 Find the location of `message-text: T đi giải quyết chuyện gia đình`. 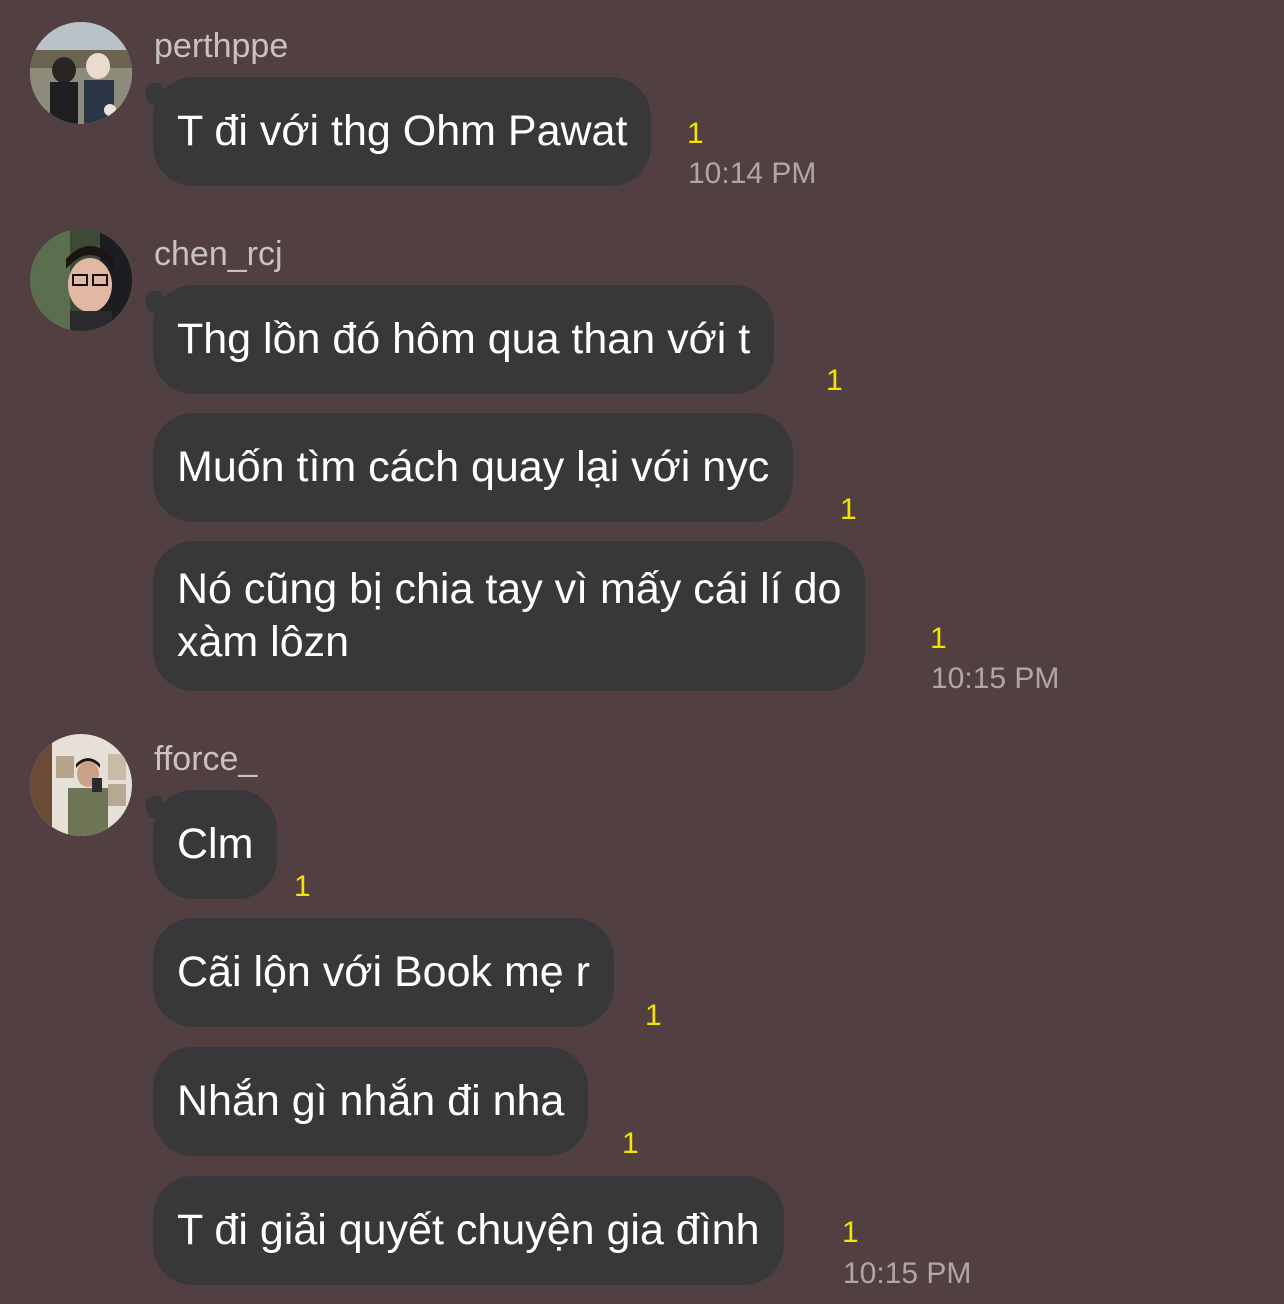

message-text: T đi giải quyết chuyện gia đình is located at coordinates (468, 1230).